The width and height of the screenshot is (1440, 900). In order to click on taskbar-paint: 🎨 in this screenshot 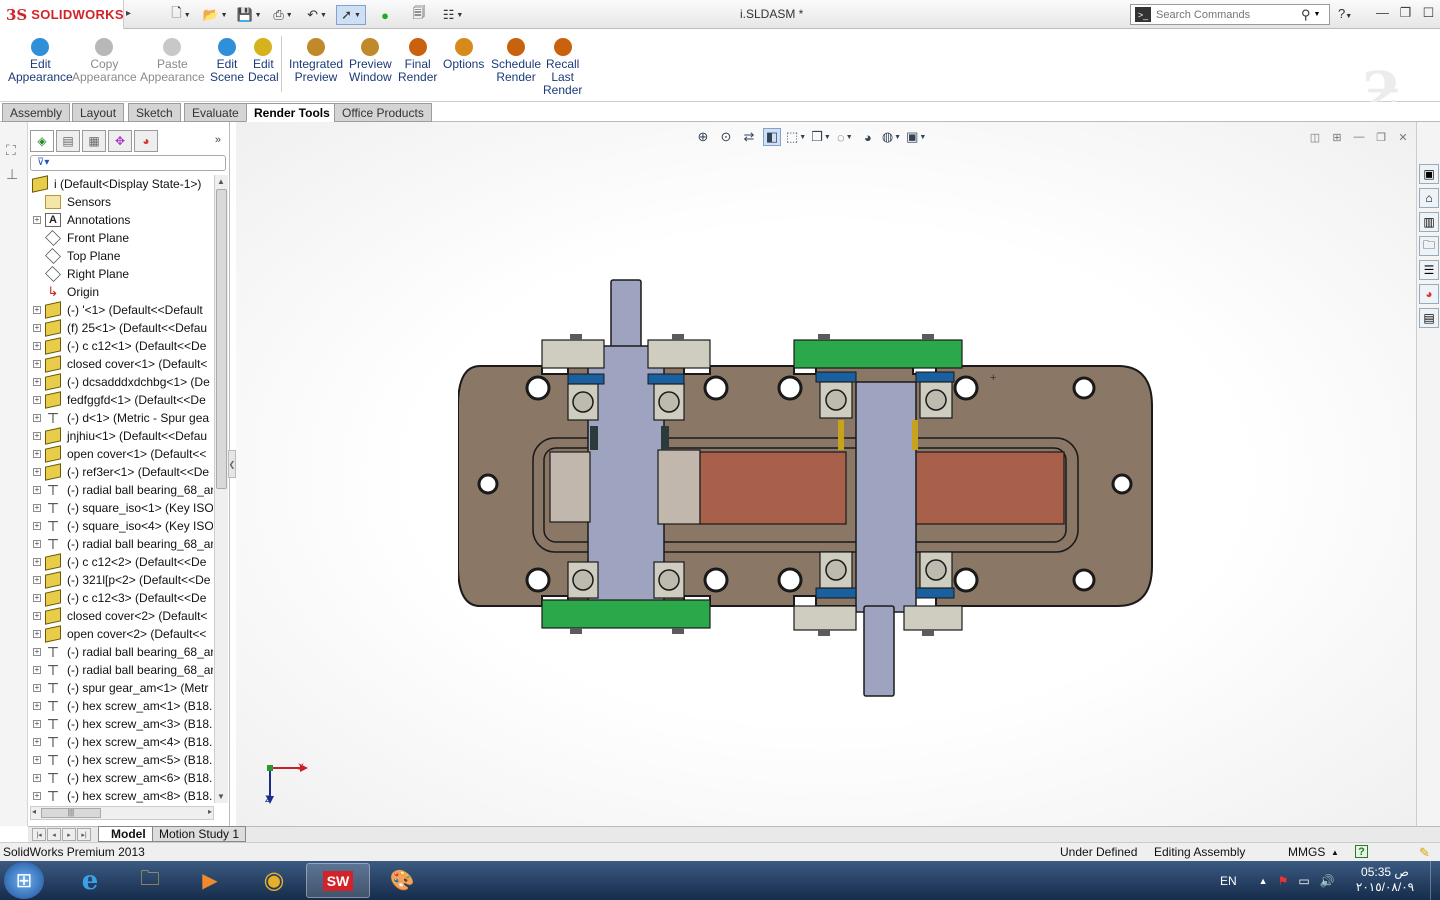, I will do `click(402, 880)`.